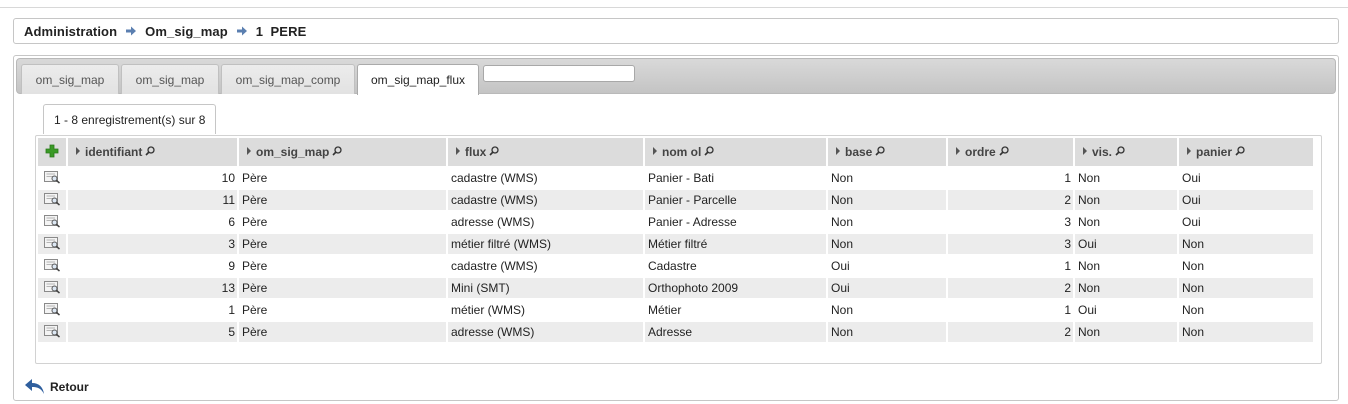 Image resolution: width=1348 pixels, height=404 pixels. Describe the element at coordinates (293, 151) in the screenshot. I see `column-label: om_sig_map` at that location.